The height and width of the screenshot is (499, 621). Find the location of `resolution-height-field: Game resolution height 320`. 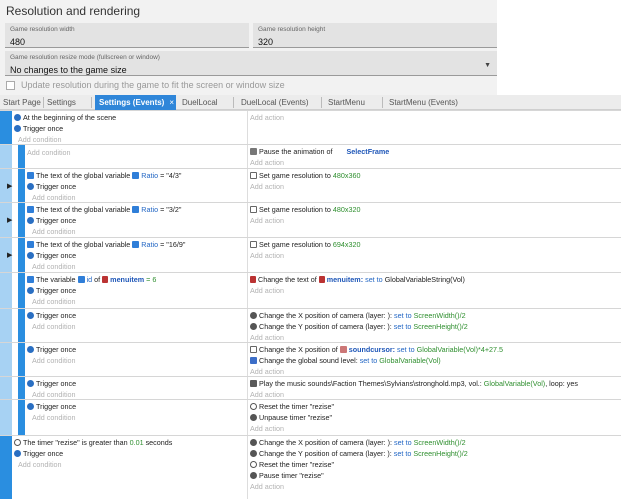

resolution-height-field: Game resolution height 320 is located at coordinates (375, 35).